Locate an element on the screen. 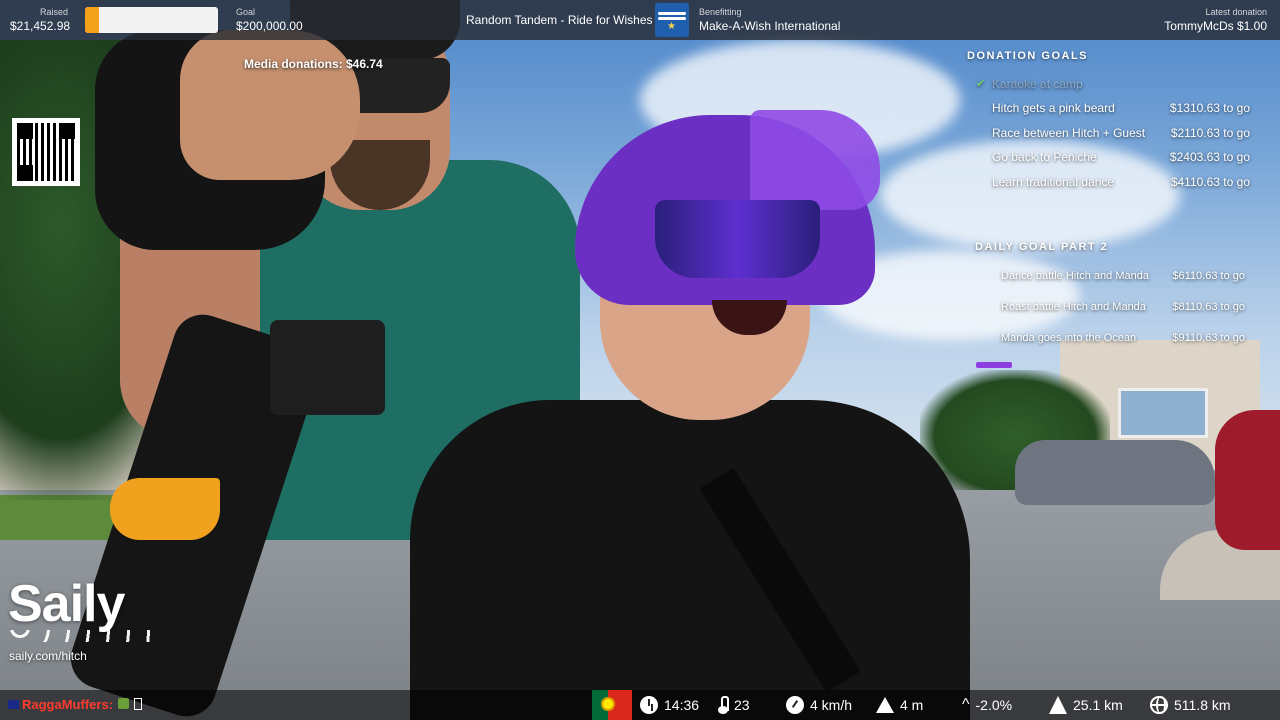 The height and width of the screenshot is (720, 1280). unknown-glyph-icon is located at coordinates (138, 704).